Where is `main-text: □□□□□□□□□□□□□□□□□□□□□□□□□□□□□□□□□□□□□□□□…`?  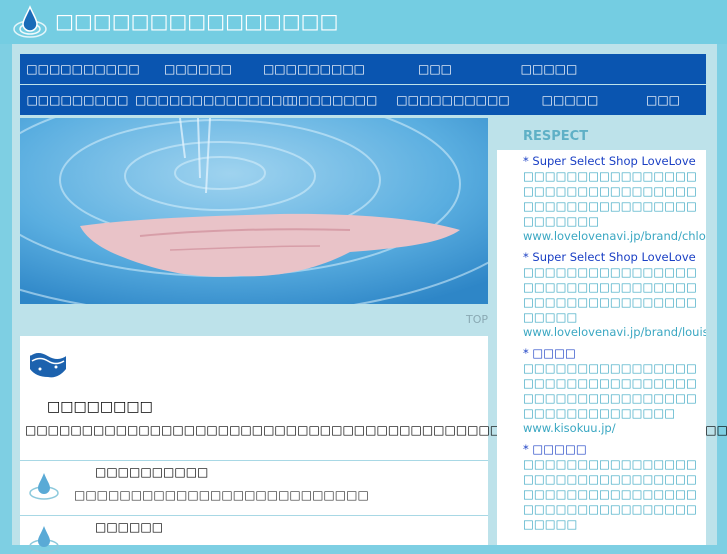 main-text: □□□□□□□□□□□□□□□□□□□□□□□□□□□□□□□□□□□□□□□□… is located at coordinates (376, 430).